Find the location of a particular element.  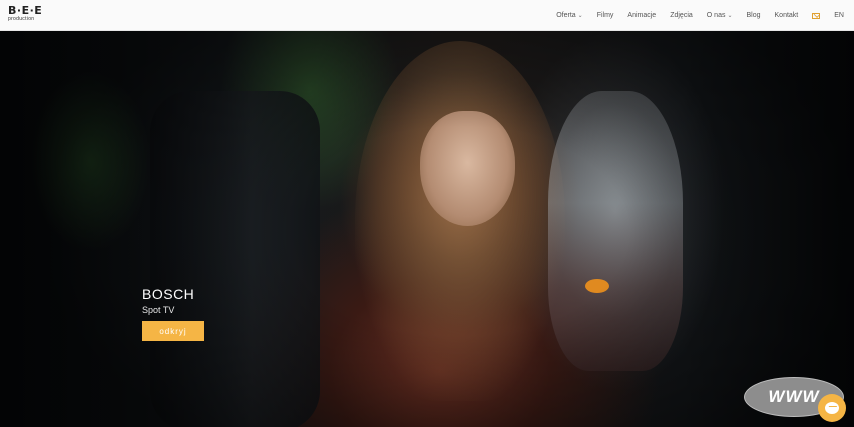

nav-label: Filmy is located at coordinates (605, 15).